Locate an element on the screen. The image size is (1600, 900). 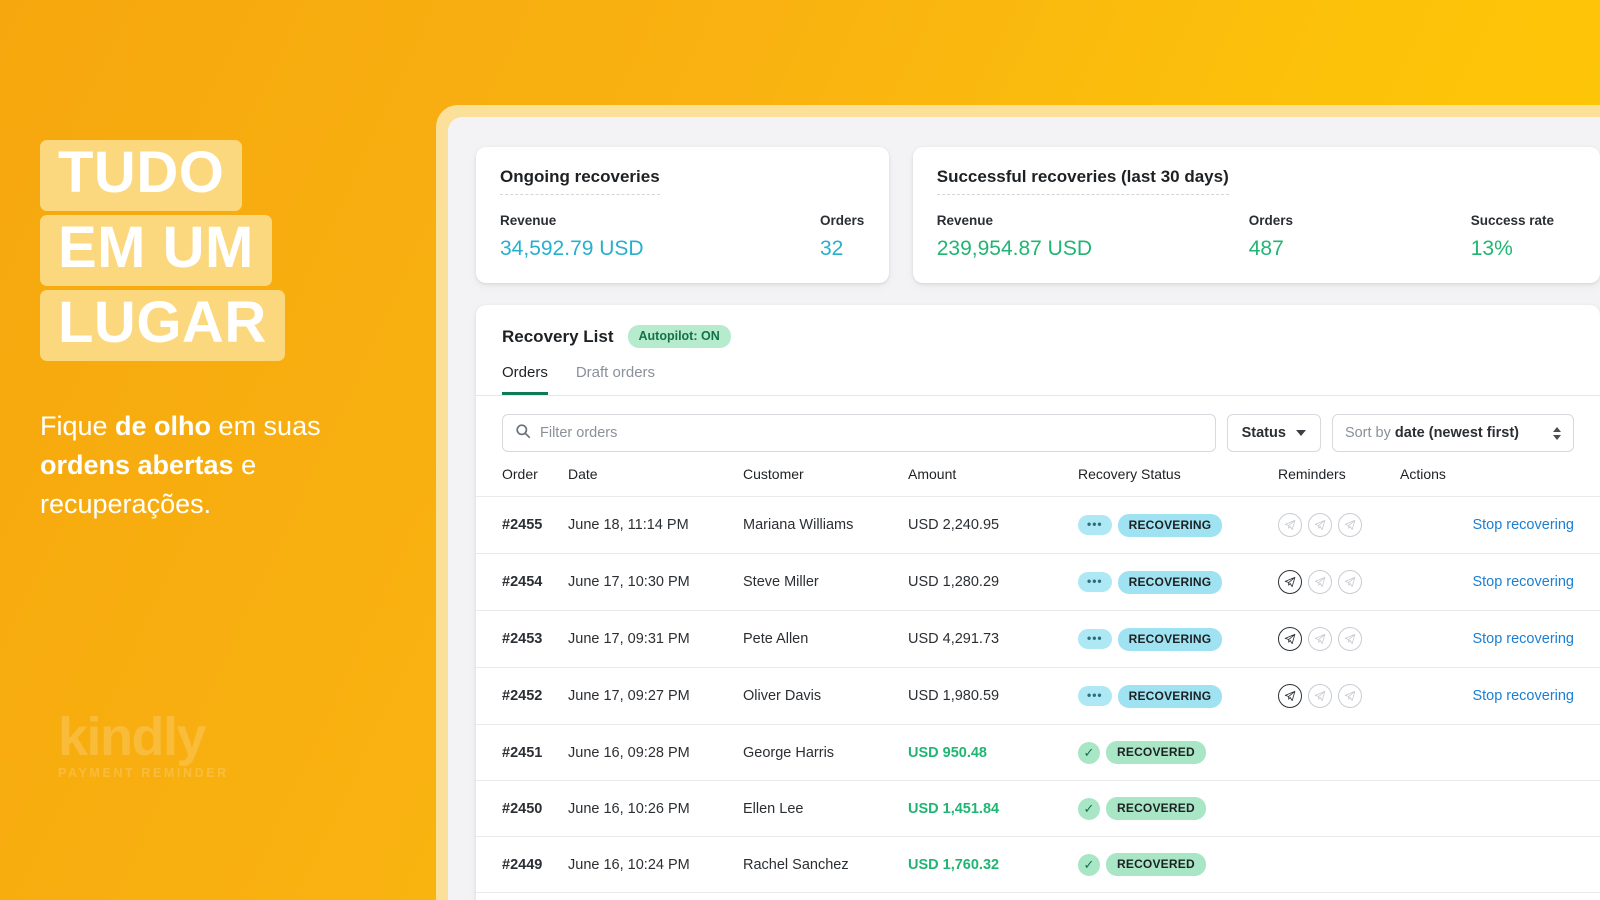
column-header-recovery-status: Recovery Status is located at coordinates (1129, 474).